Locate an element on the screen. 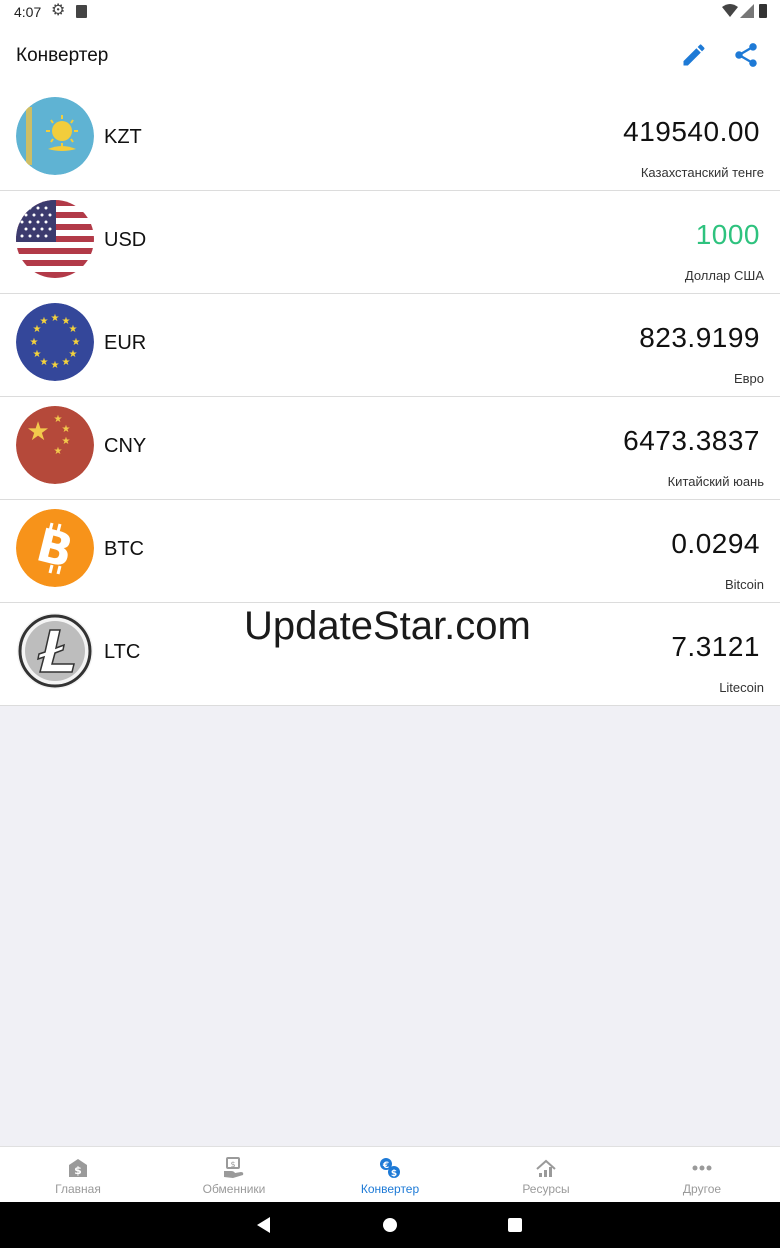  currency-code: CNY is located at coordinates (125, 446).